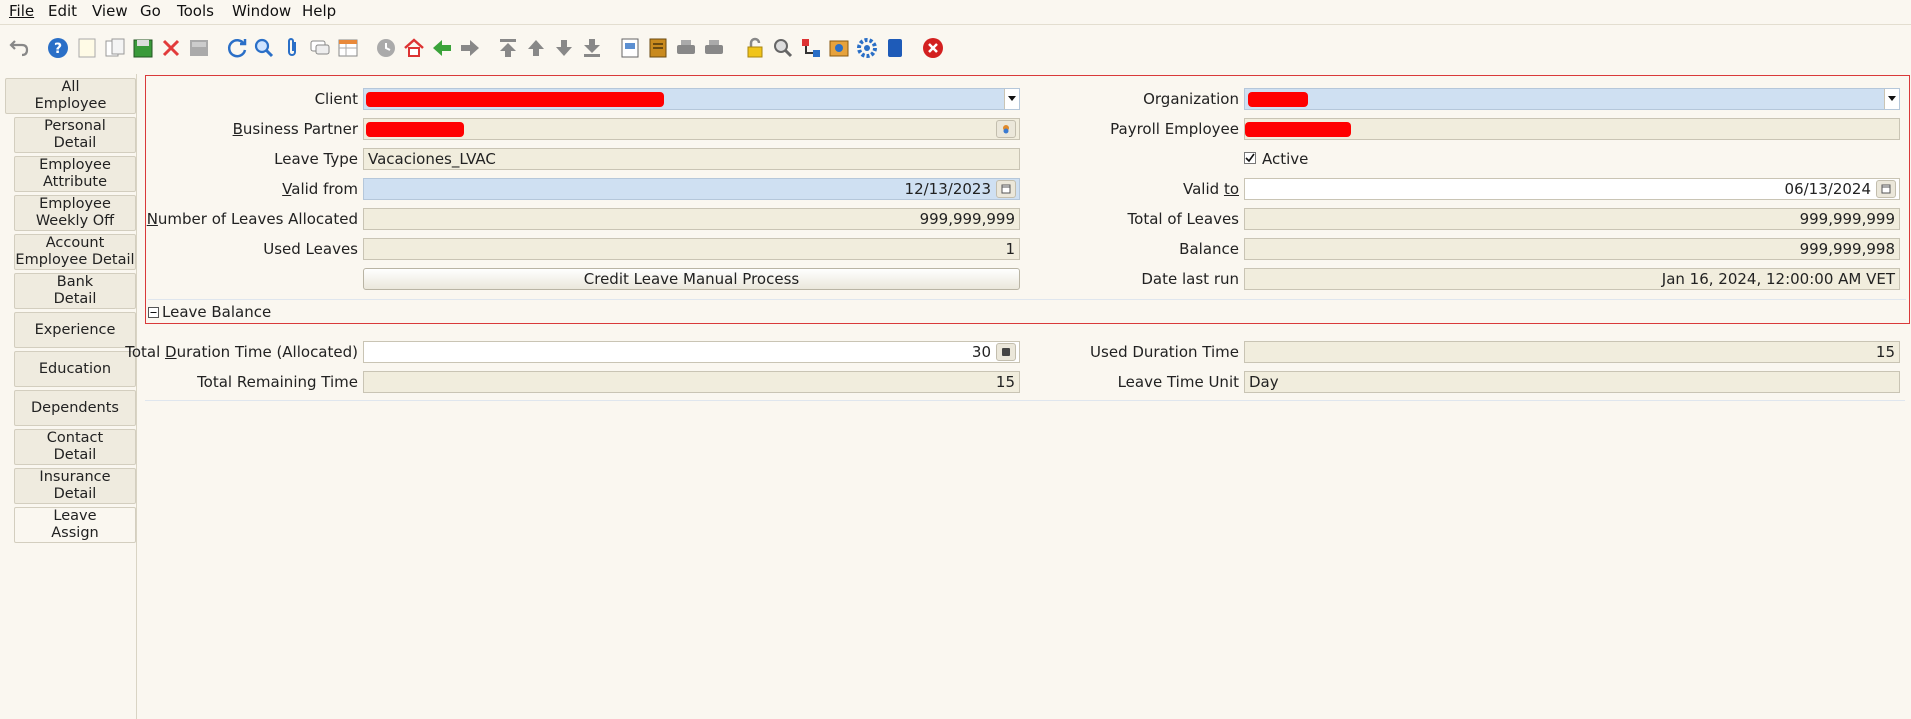  I want to click on tab-account-employee-detail: Account Employee Detail, so click(75, 252).